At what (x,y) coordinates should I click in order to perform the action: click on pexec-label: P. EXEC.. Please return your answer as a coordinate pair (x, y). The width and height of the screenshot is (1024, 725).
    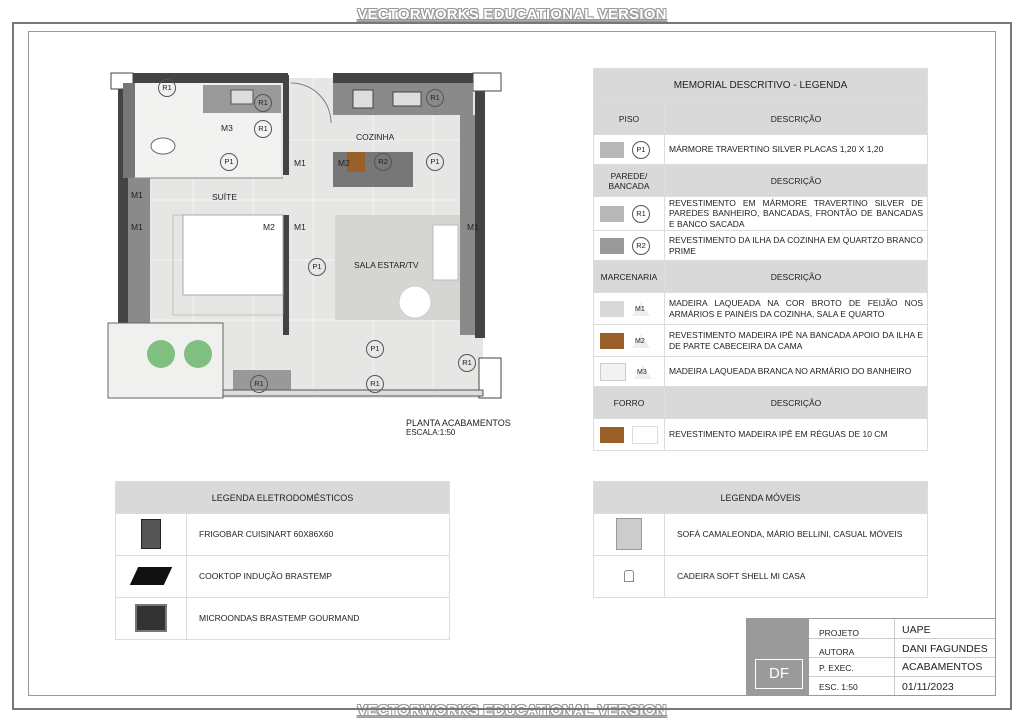
    Looking at the image, I should click on (836, 668).